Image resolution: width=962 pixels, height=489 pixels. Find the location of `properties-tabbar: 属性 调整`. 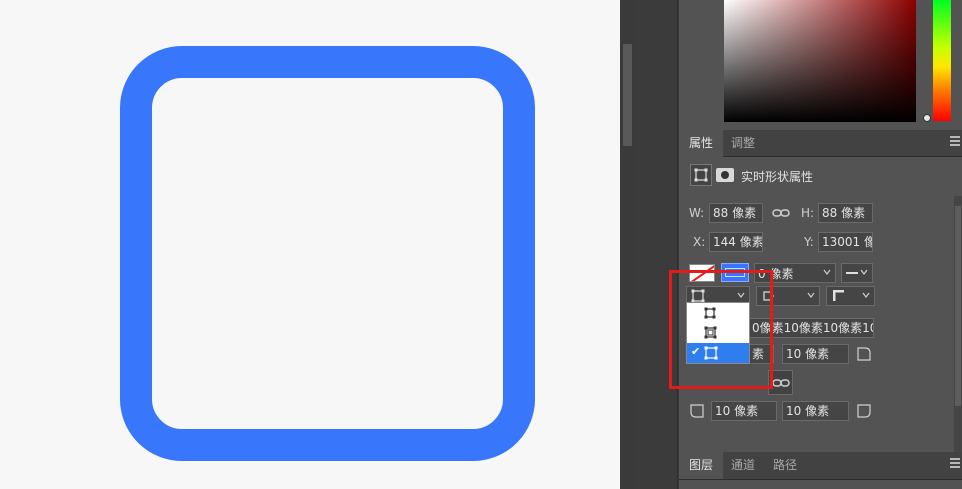

properties-tabbar: 属性 调整 is located at coordinates (820, 143).